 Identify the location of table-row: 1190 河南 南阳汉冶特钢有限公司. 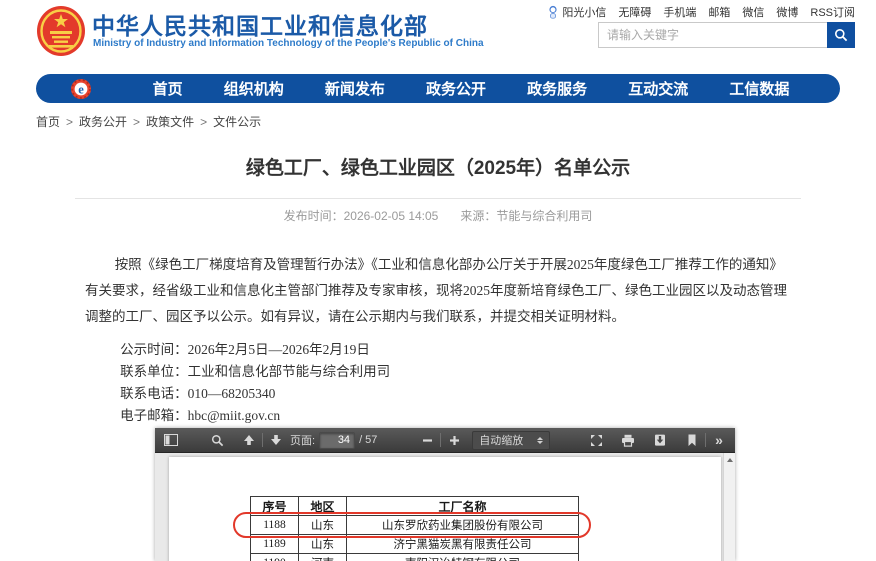
(414, 557).